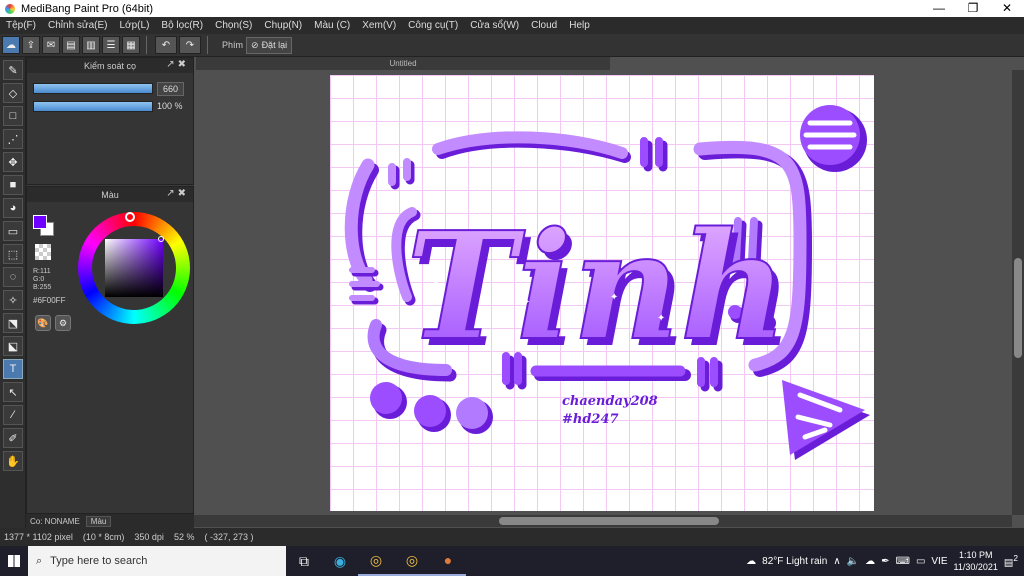 The width and height of the screenshot is (1024, 576). What do you see at coordinates (110, 65) in the screenshot?
I see `panel-header: Kiểm soát cọ ↗✖` at bounding box center [110, 65].